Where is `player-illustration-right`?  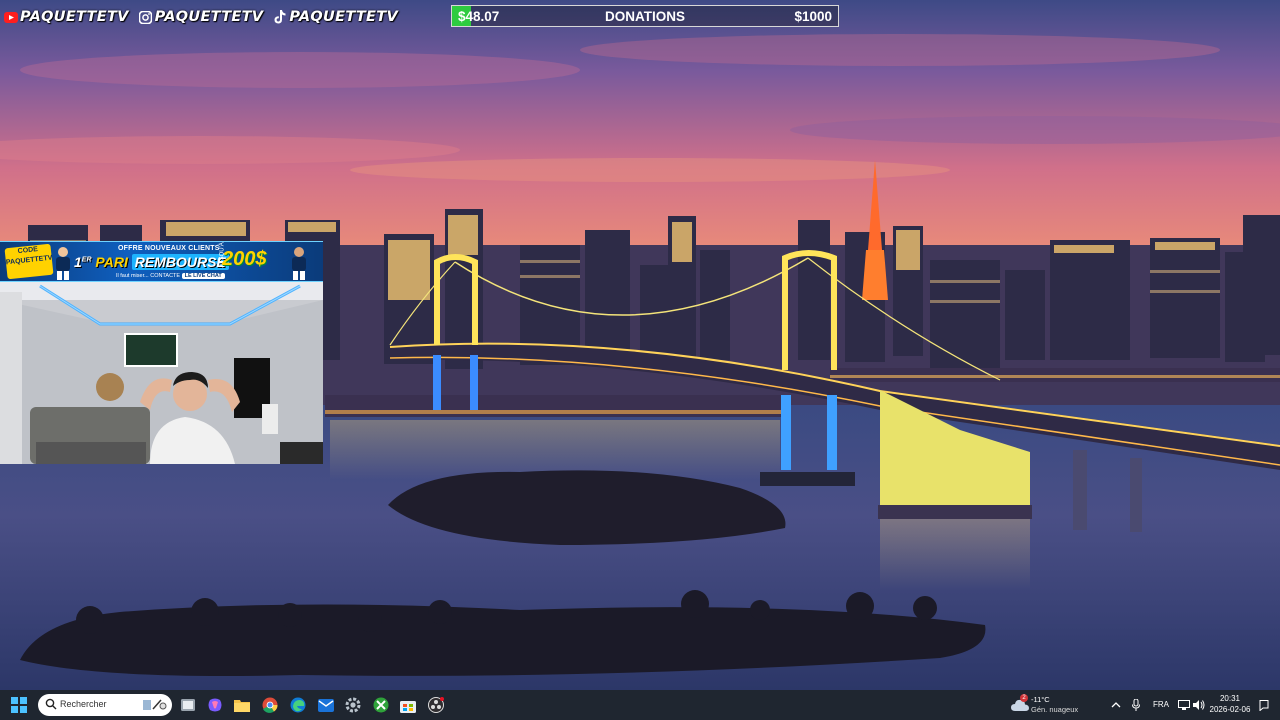 player-illustration-right is located at coordinates (299, 263).